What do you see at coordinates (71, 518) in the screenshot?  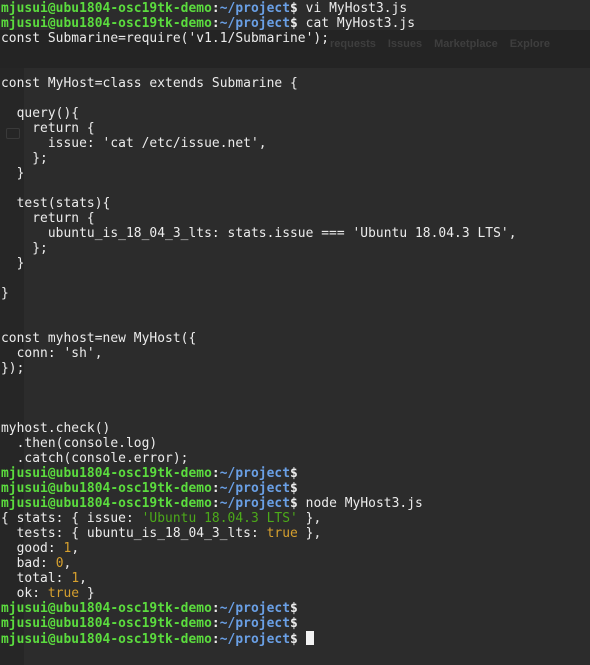 I see `output-text: { stats: { issue:` at bounding box center [71, 518].